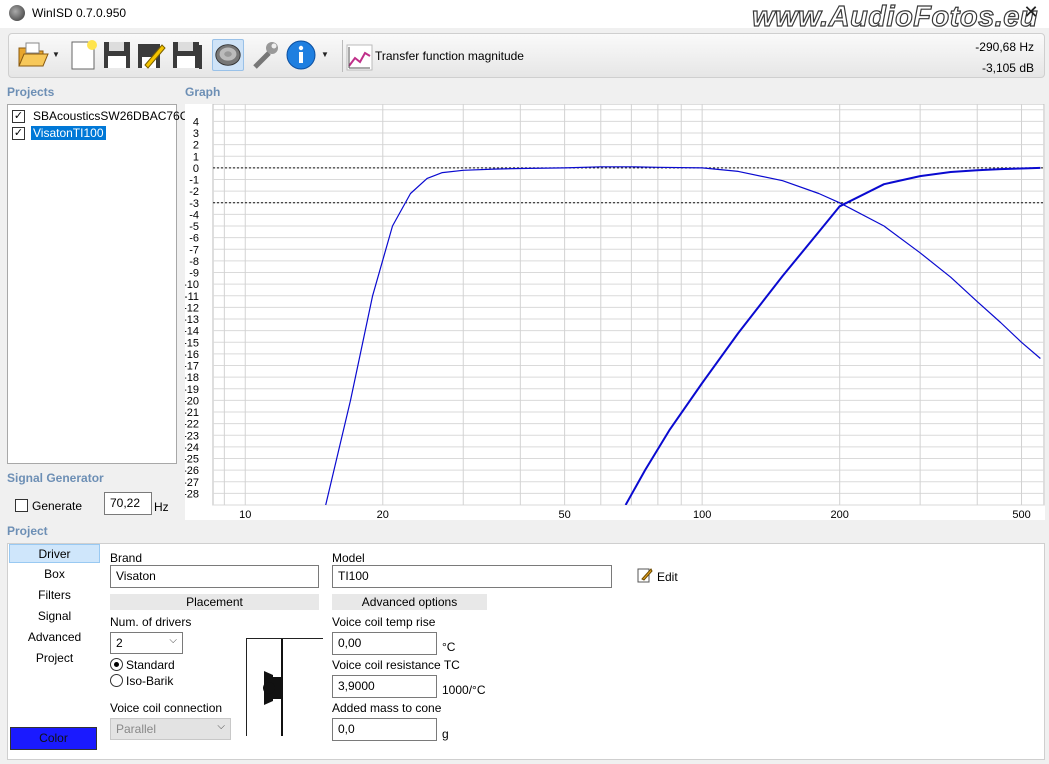 The height and width of the screenshot is (764, 1049). I want to click on generate-label: Generate, so click(57, 506).